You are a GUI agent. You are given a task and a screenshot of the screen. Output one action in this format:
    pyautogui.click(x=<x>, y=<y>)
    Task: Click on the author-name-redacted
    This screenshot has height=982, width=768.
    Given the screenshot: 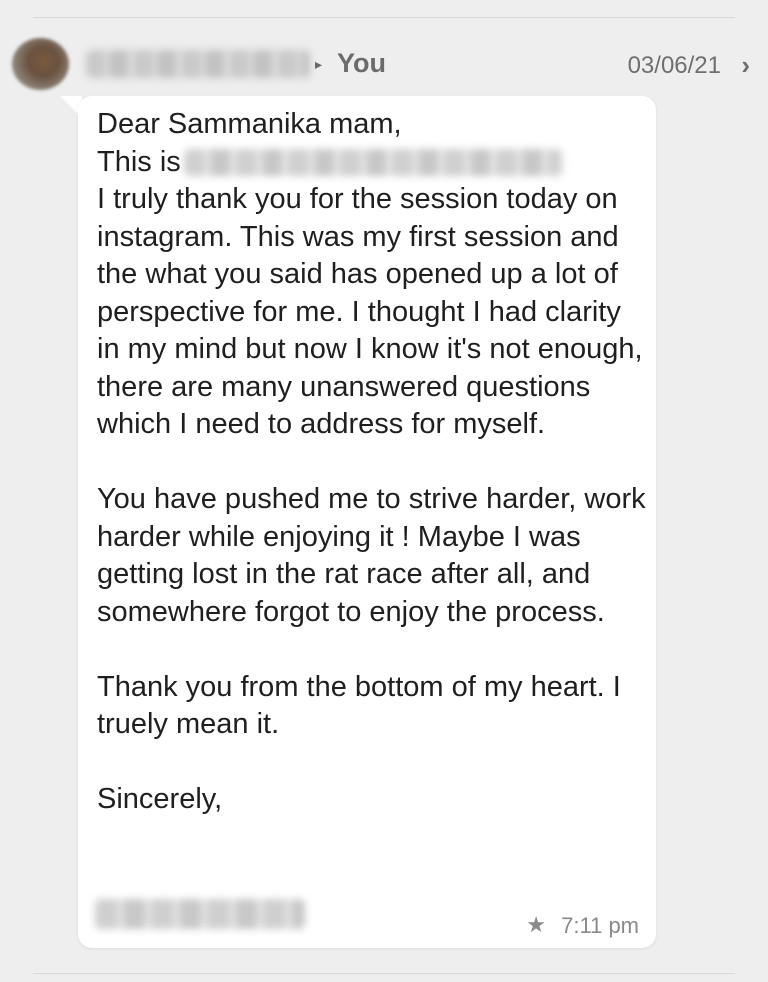 What is the action you would take?
    pyautogui.click(x=372, y=162)
    